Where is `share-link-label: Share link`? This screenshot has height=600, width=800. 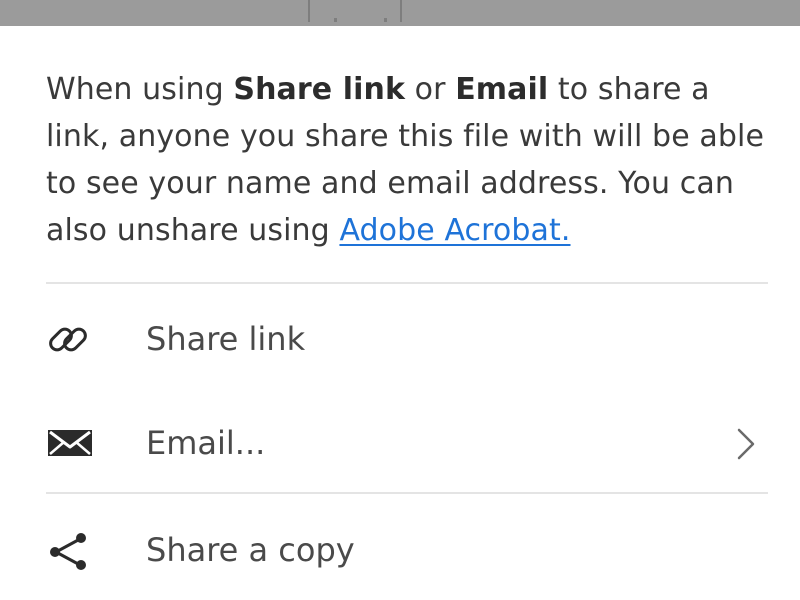
share-link-label: Share link is located at coordinates (226, 339).